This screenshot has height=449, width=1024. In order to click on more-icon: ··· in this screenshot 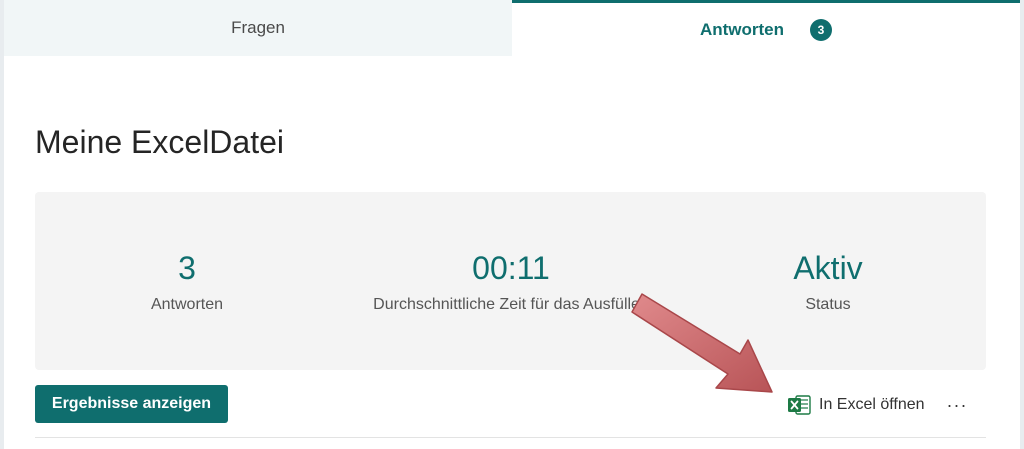, I will do `click(957, 404)`.